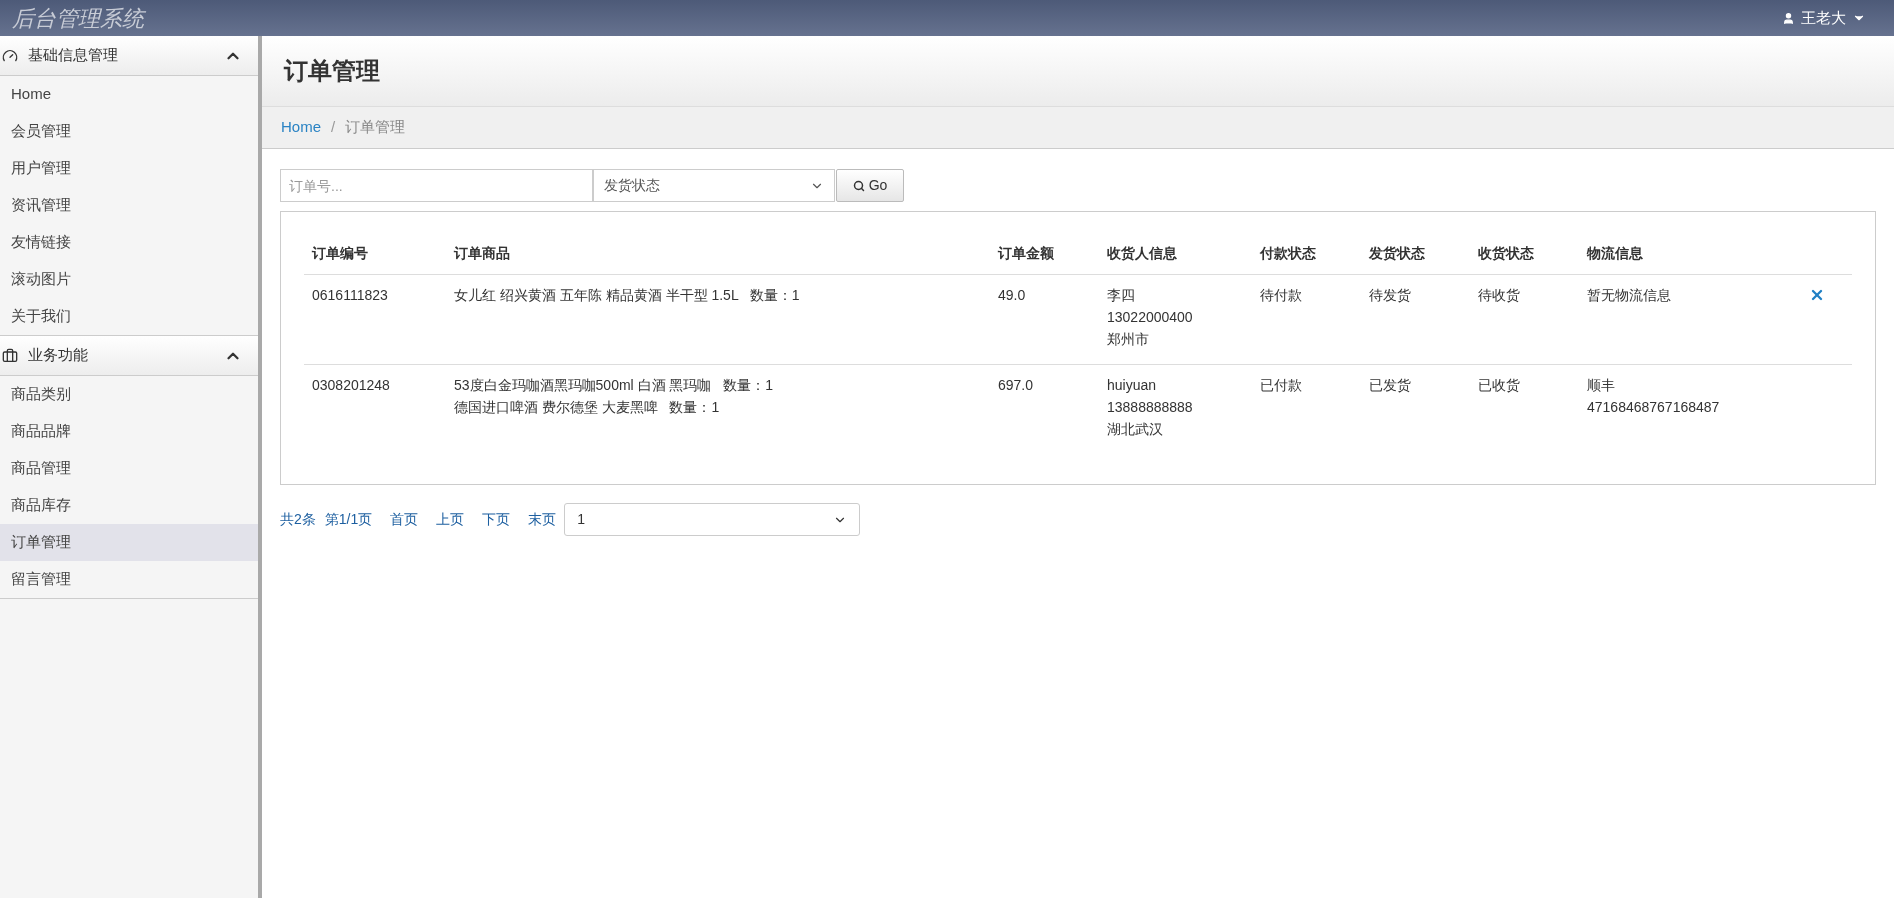 The image size is (1894, 898). I want to click on table-cell: 0616111823, so click(350, 295).